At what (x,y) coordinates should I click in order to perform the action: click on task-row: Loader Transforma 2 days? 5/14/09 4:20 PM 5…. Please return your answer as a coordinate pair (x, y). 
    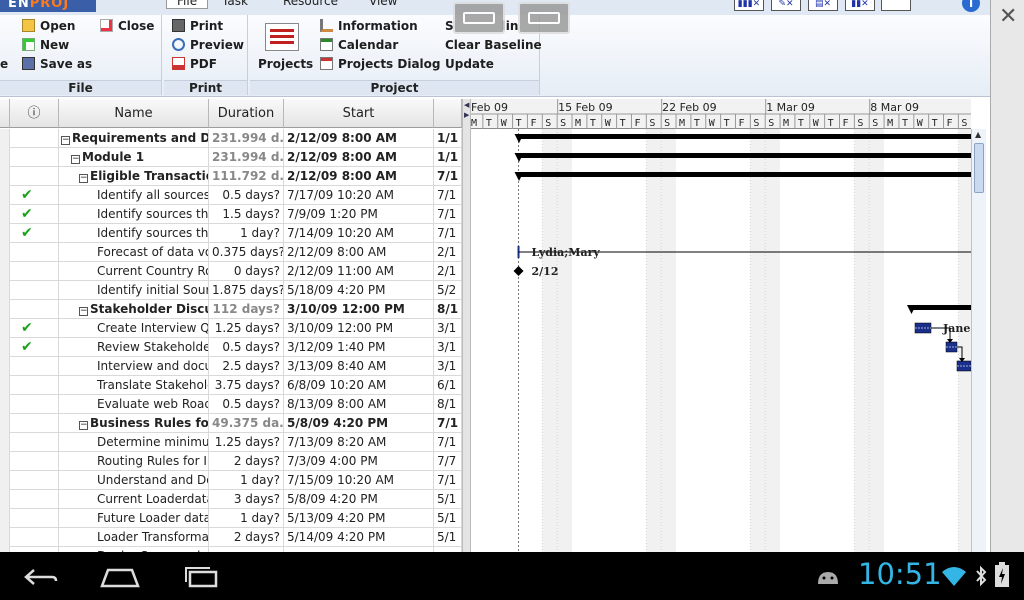
    Looking at the image, I should click on (231, 537).